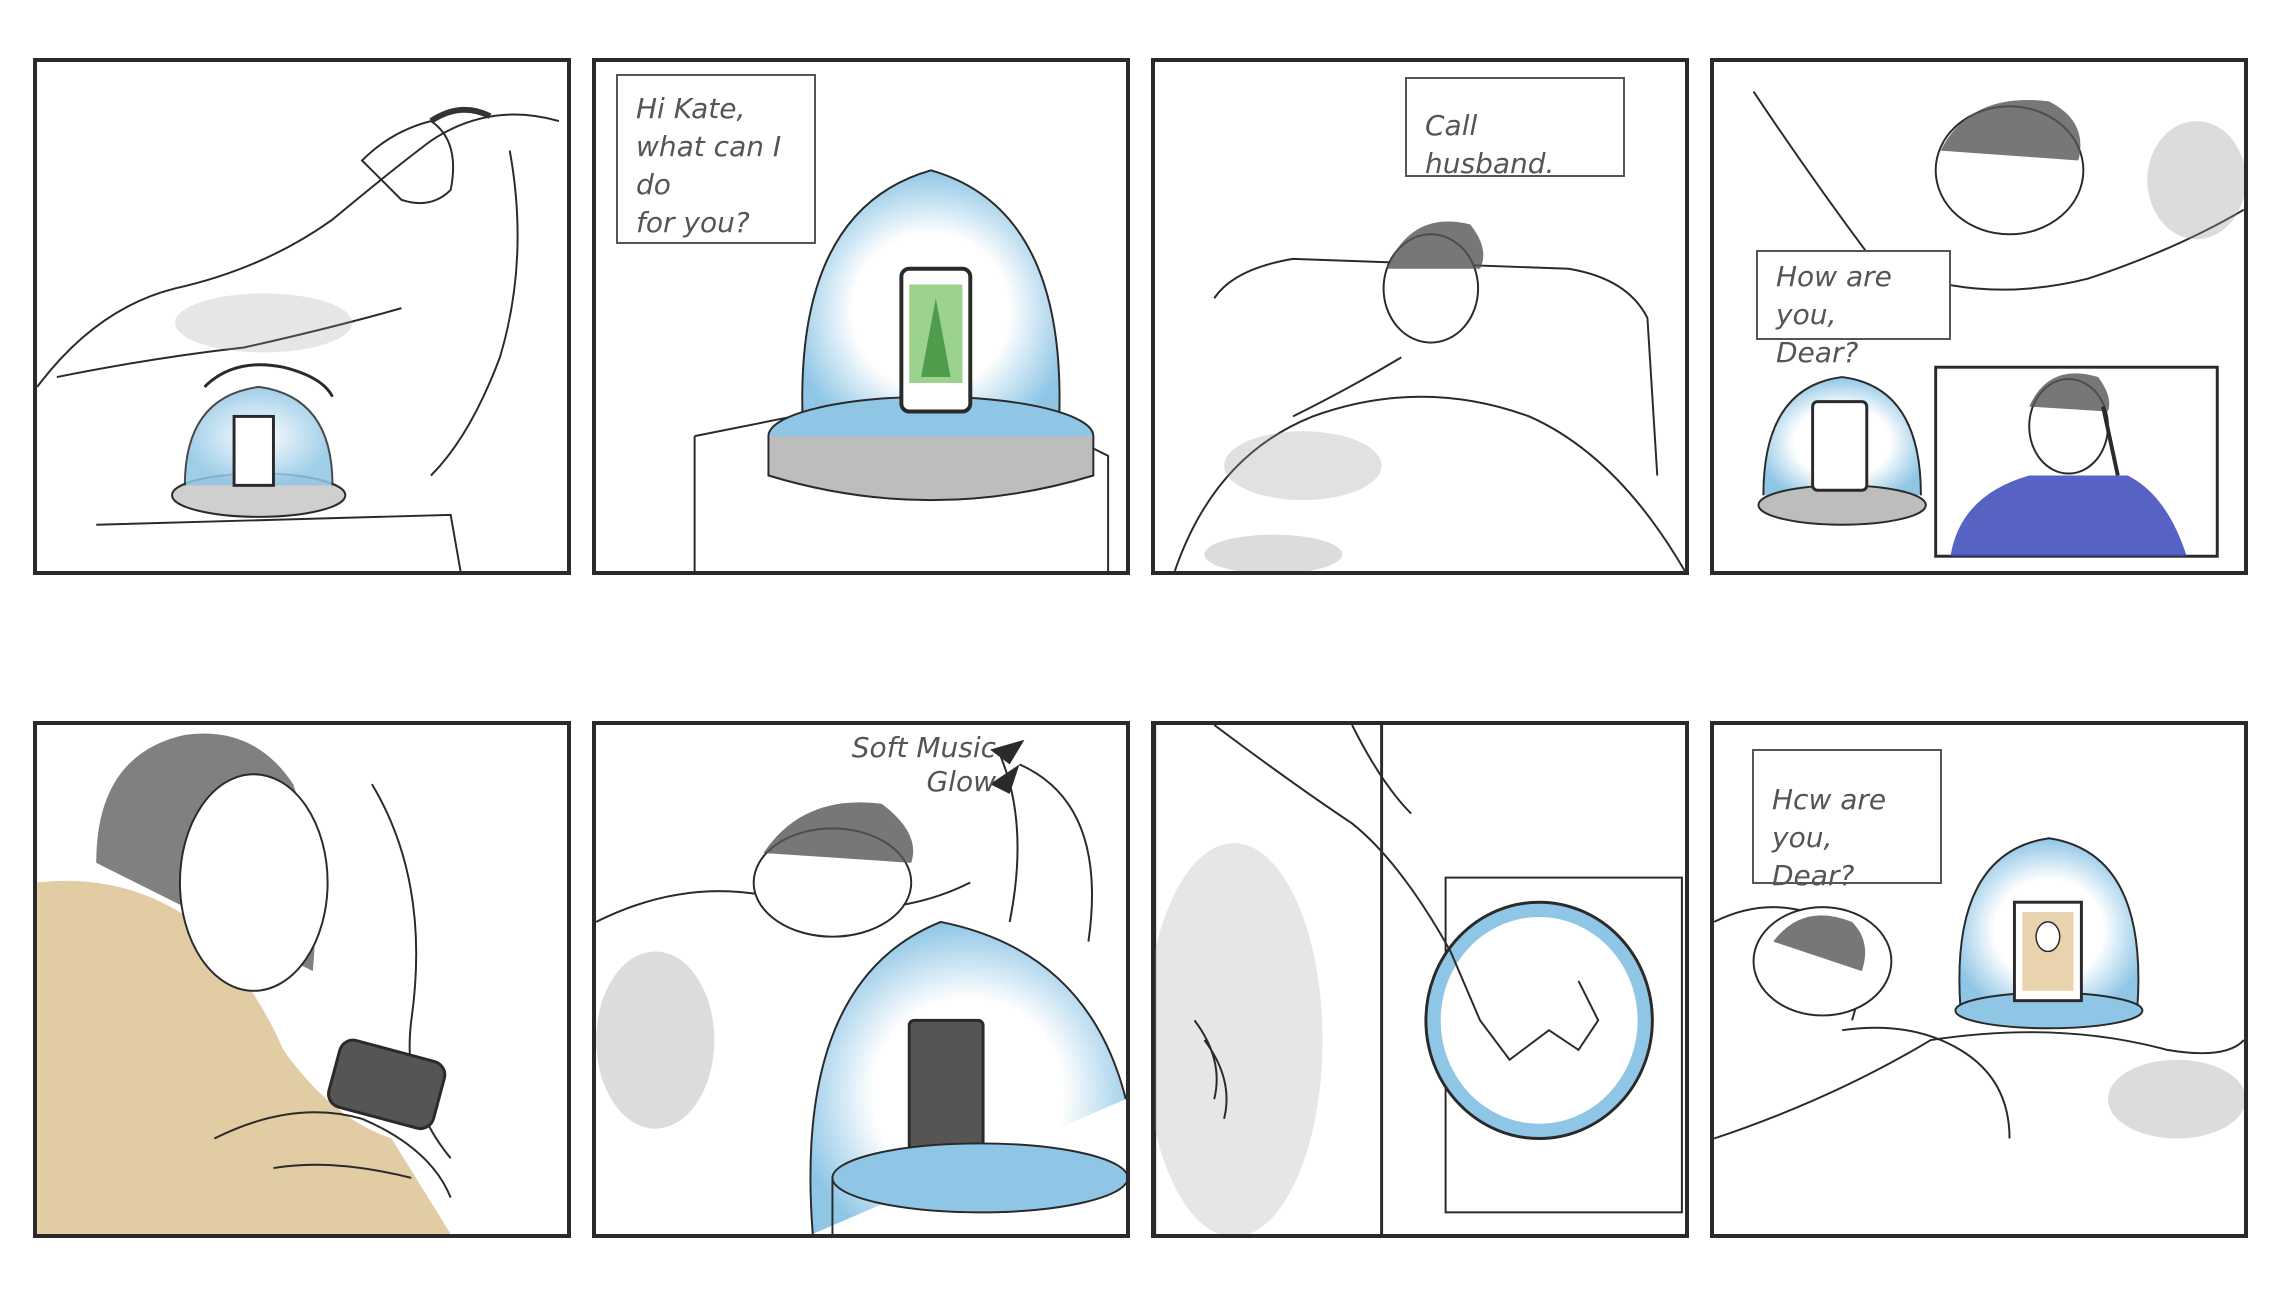 Image resolution: width=2278 pixels, height=1298 pixels. What do you see at coordinates (861, 316) in the screenshot?
I see `storyboard-panel-2: Hi Kate, what can I do for you?` at bounding box center [861, 316].